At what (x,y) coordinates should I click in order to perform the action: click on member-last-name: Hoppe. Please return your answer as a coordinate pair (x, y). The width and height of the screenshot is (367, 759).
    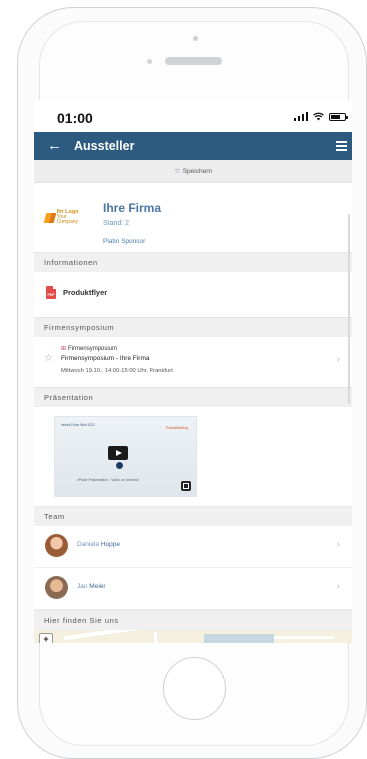
    Looking at the image, I should click on (110, 544).